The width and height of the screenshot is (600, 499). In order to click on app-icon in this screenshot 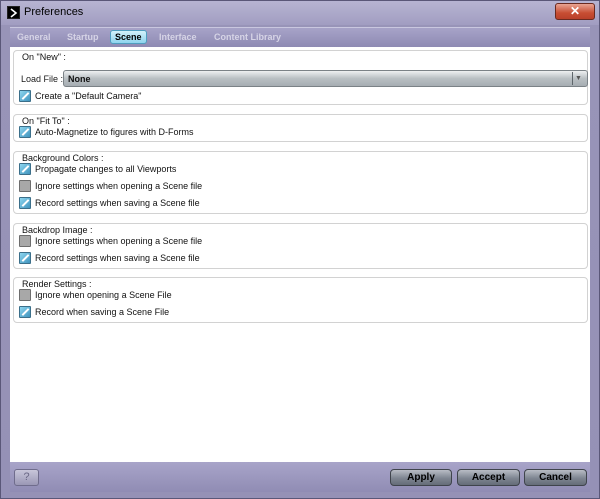, I will do `click(13, 12)`.